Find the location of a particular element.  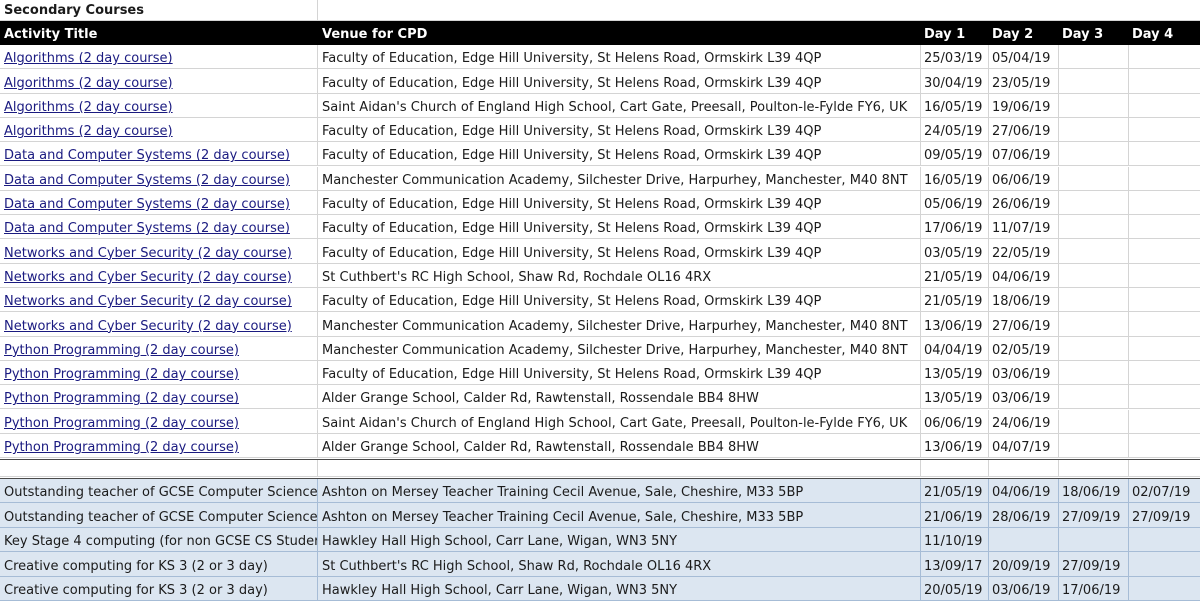

day1-cell: 13/06/19 is located at coordinates (955, 324).